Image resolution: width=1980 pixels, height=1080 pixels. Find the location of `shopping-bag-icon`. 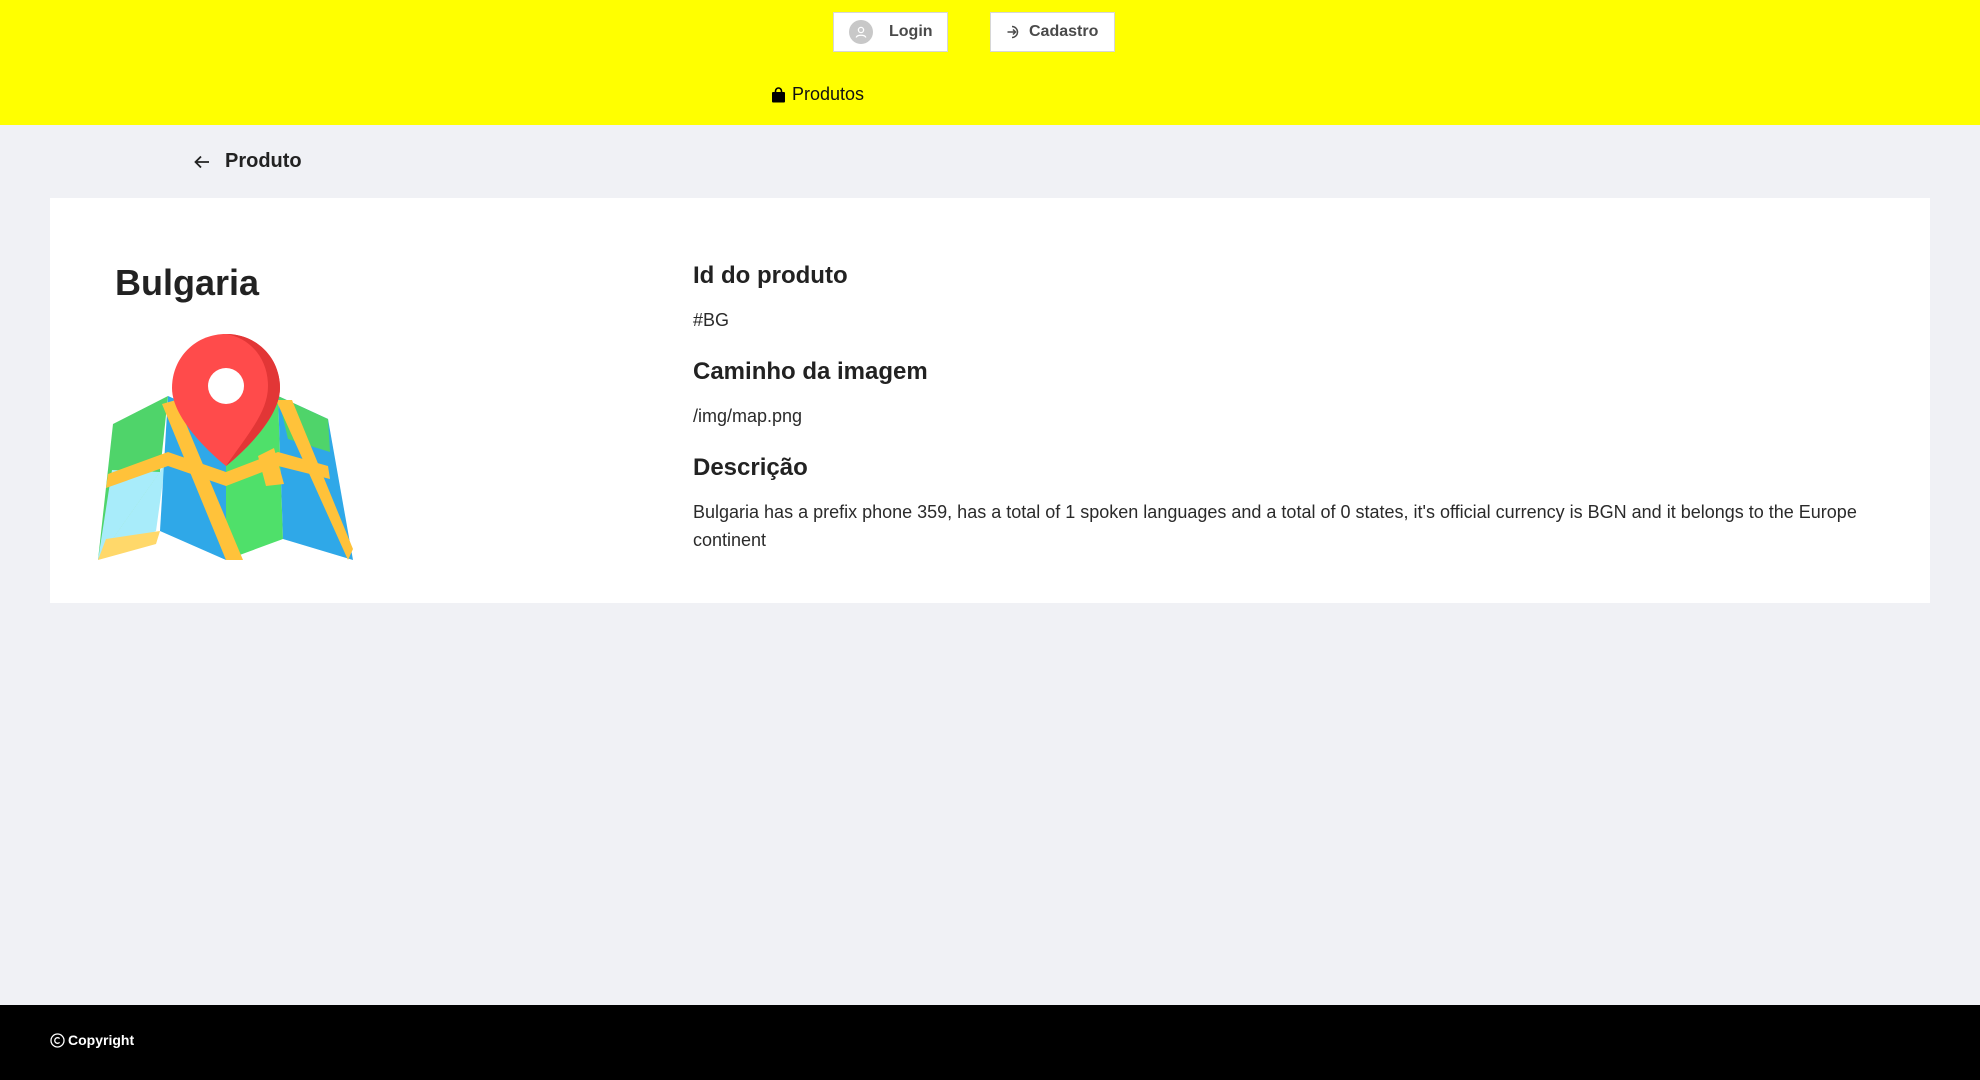

shopping-bag-icon is located at coordinates (778, 94).